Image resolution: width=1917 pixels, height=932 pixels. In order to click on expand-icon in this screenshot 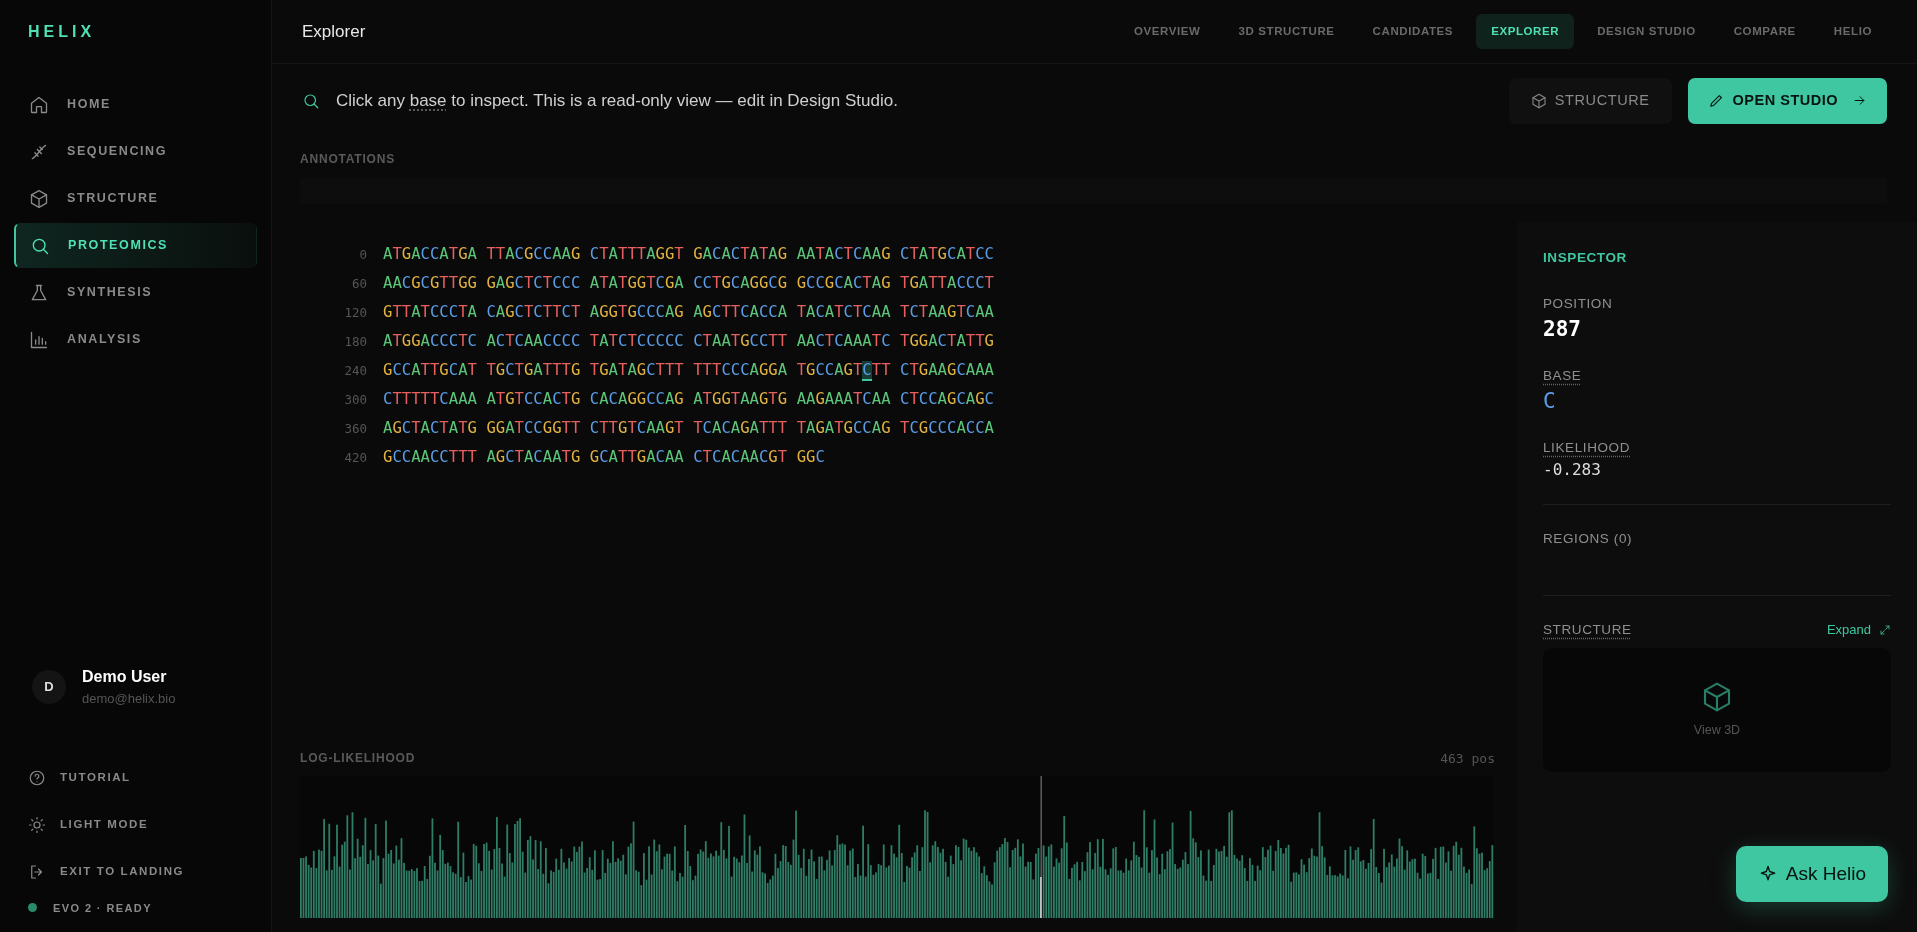, I will do `click(1885, 630)`.